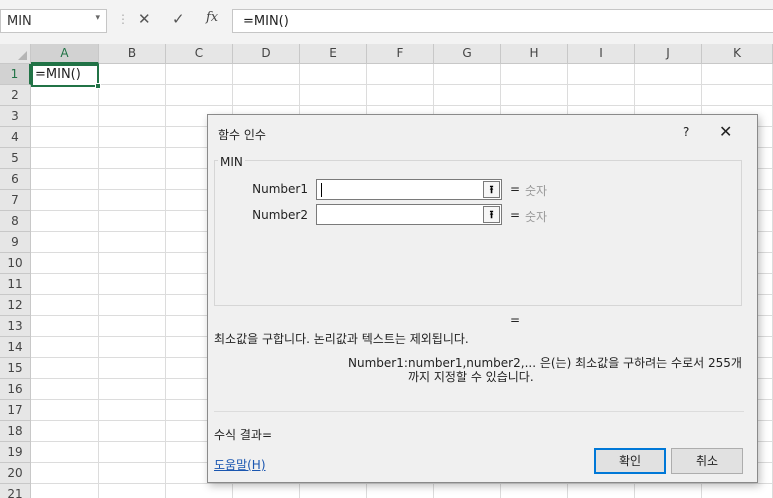 This screenshot has width=773, height=498. Describe the element at coordinates (58, 74) in the screenshot. I see `active-cell-value: =MIN()` at that location.